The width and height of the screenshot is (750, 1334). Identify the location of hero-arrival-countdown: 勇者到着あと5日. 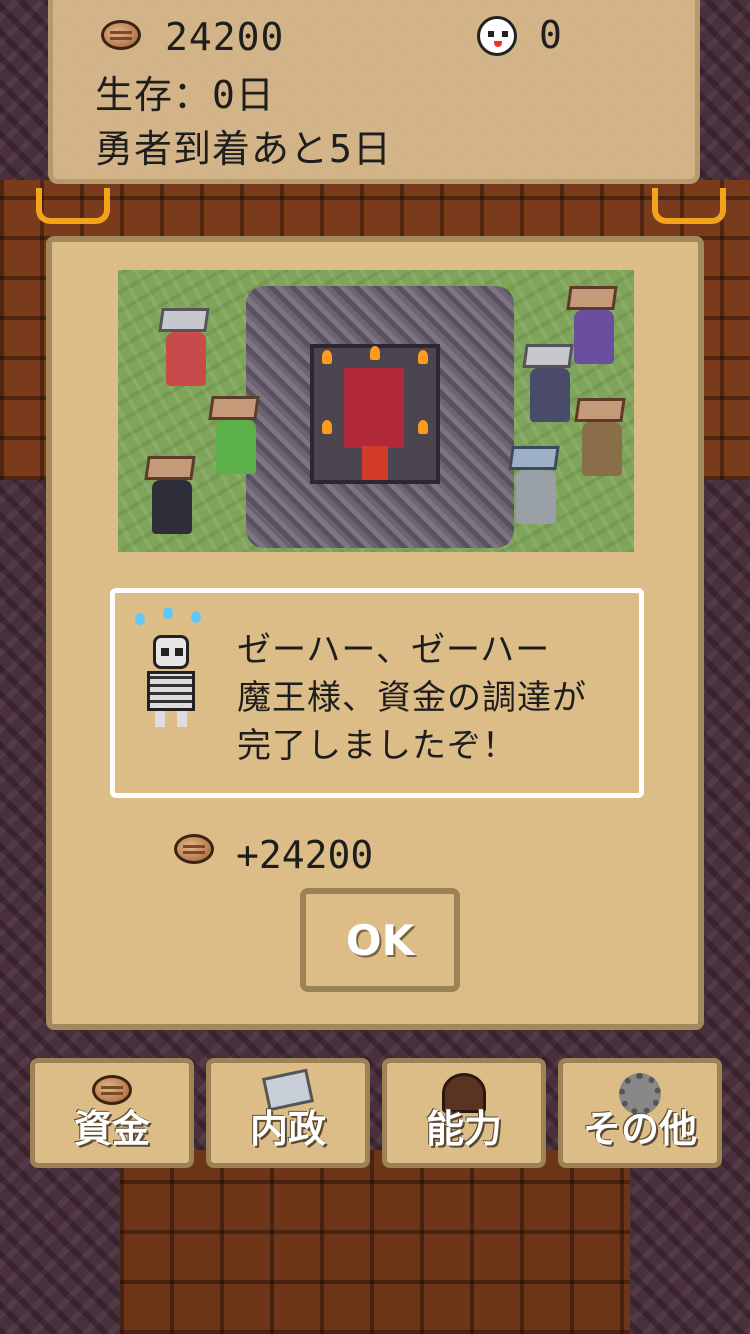
(243, 149).